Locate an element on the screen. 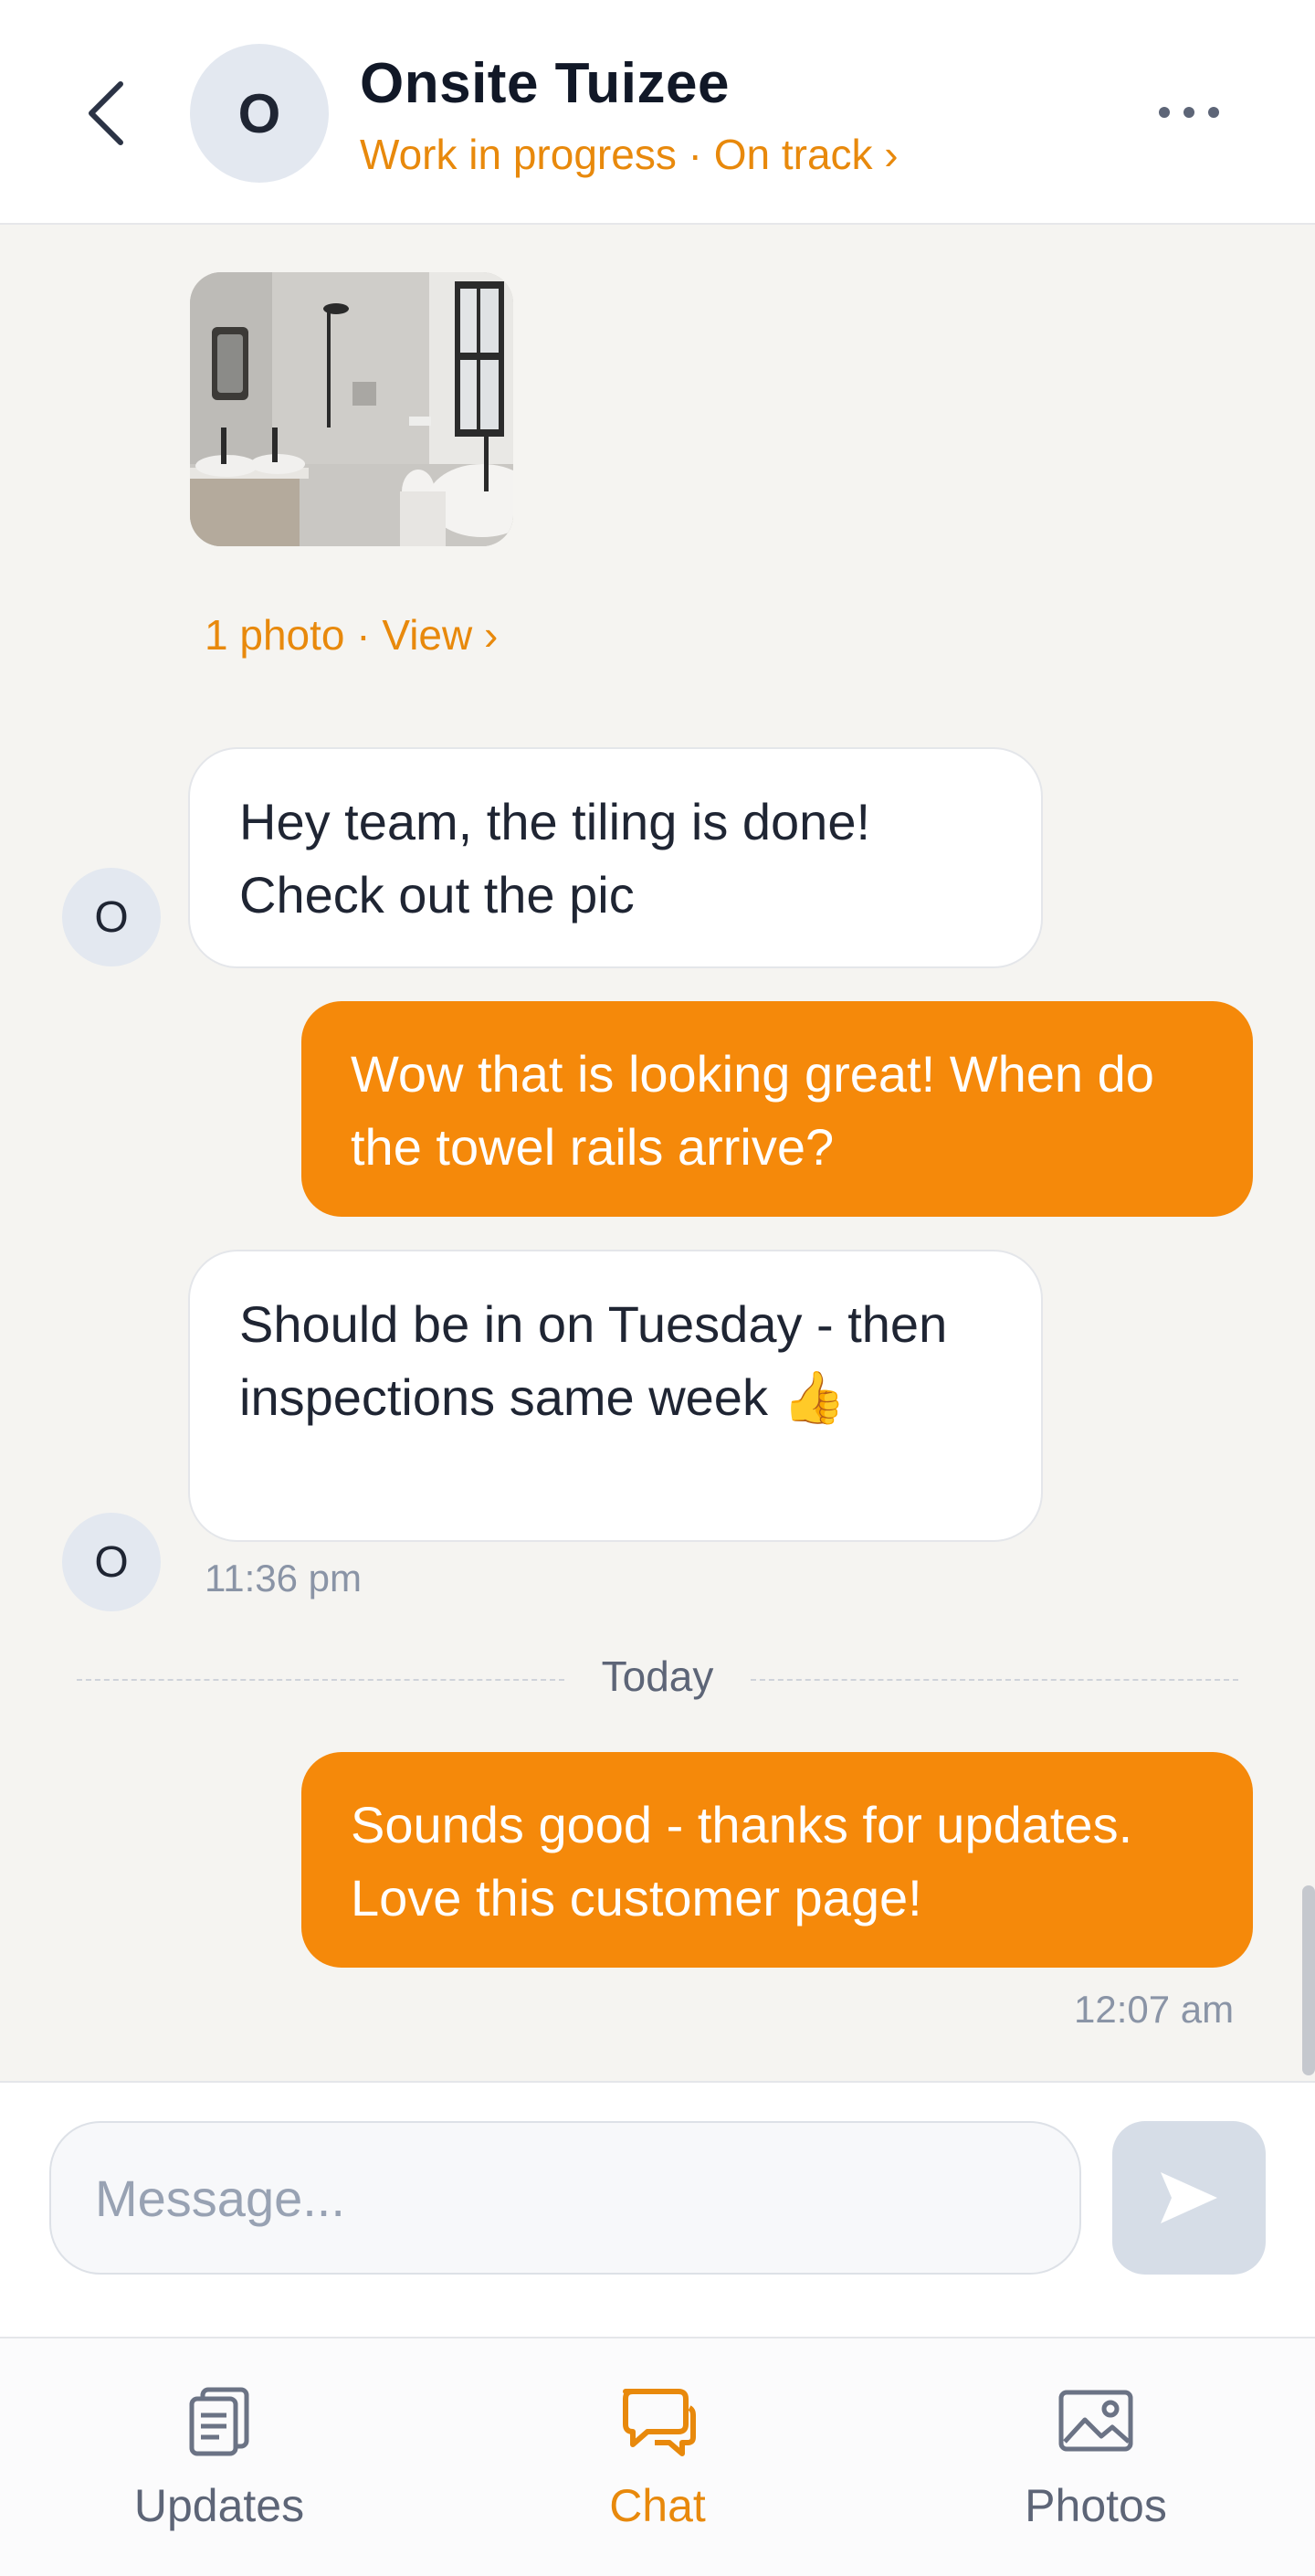 The image size is (1315, 2576). nav-tab-chat: Chat is located at coordinates (657, 2457).